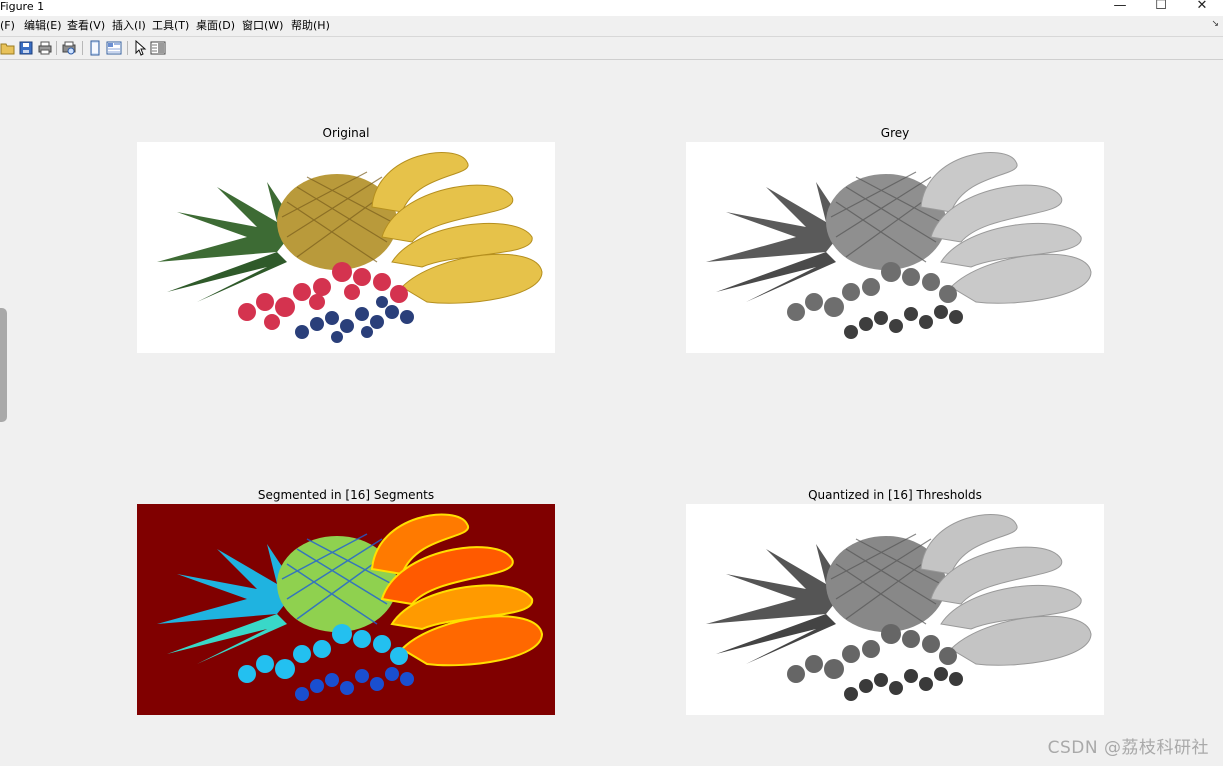 Image resolution: width=1223 pixels, height=766 pixels. What do you see at coordinates (227, 242) in the screenshot?
I see `pineapple-leaves` at bounding box center [227, 242].